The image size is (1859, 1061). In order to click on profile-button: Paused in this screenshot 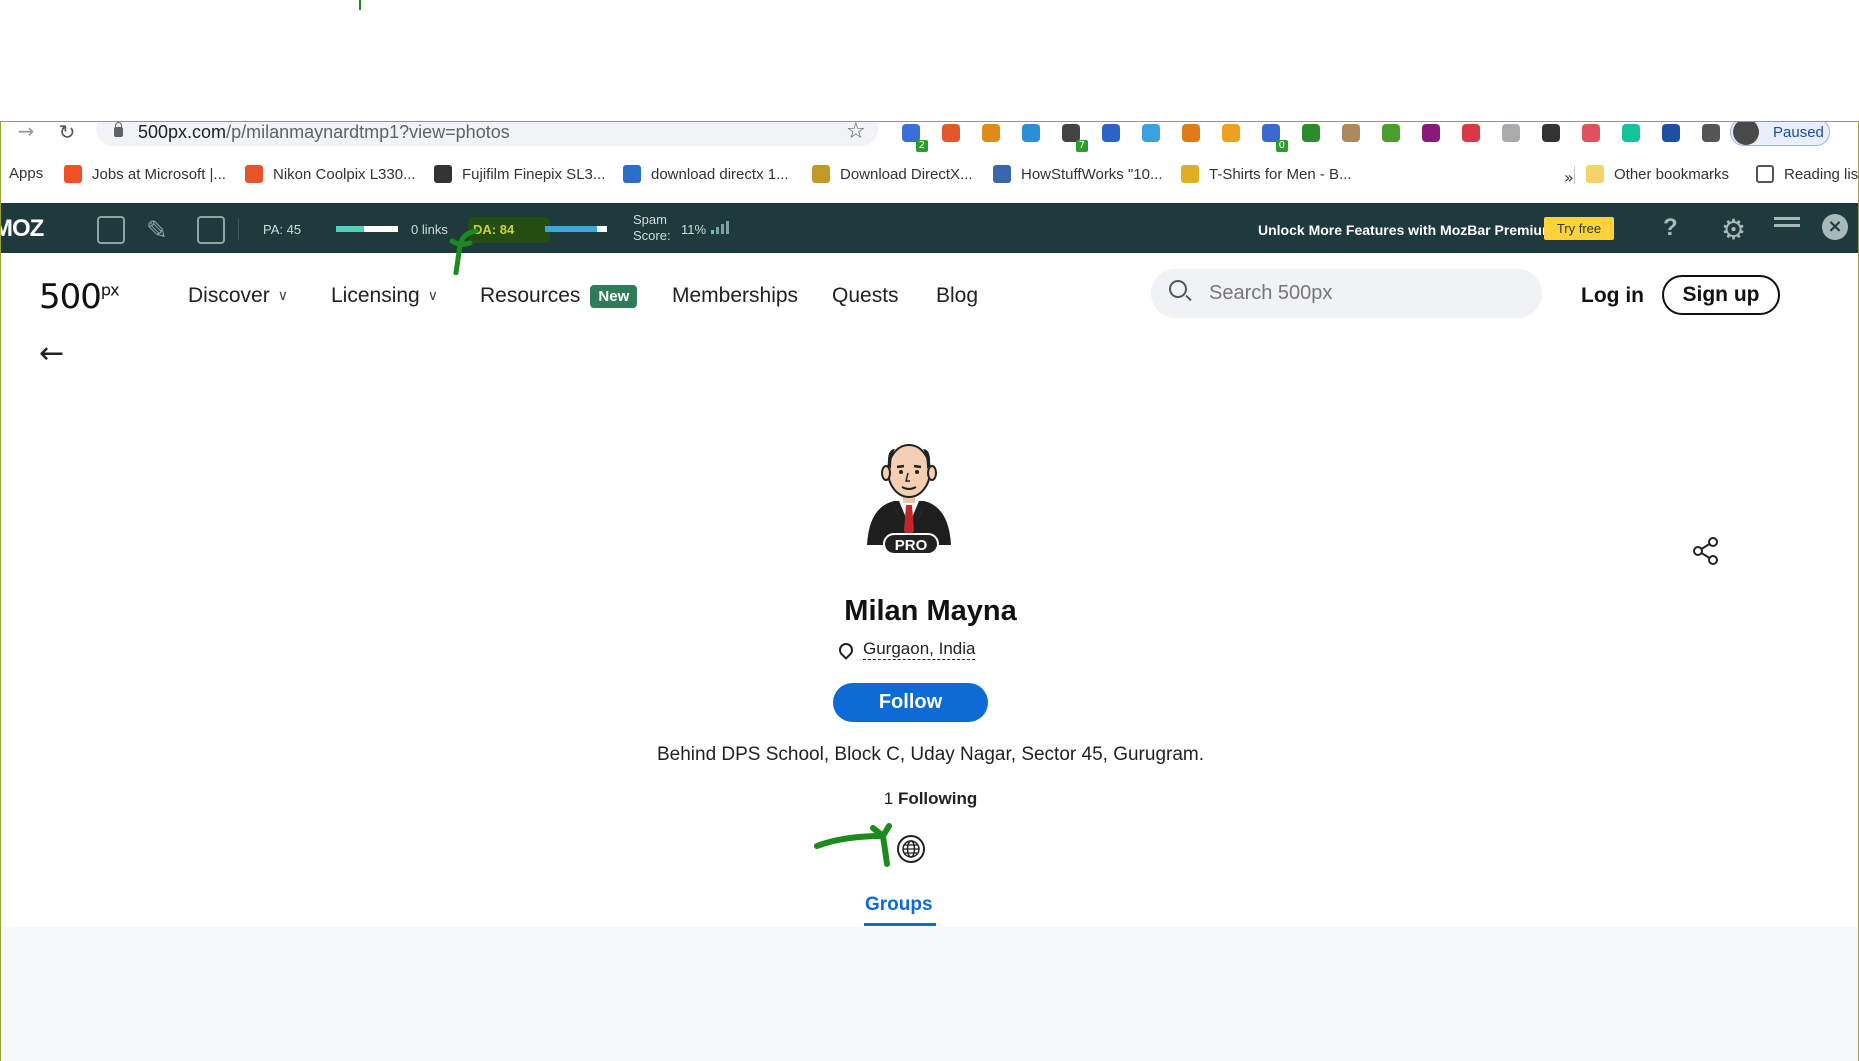, I will do `click(1780, 134)`.